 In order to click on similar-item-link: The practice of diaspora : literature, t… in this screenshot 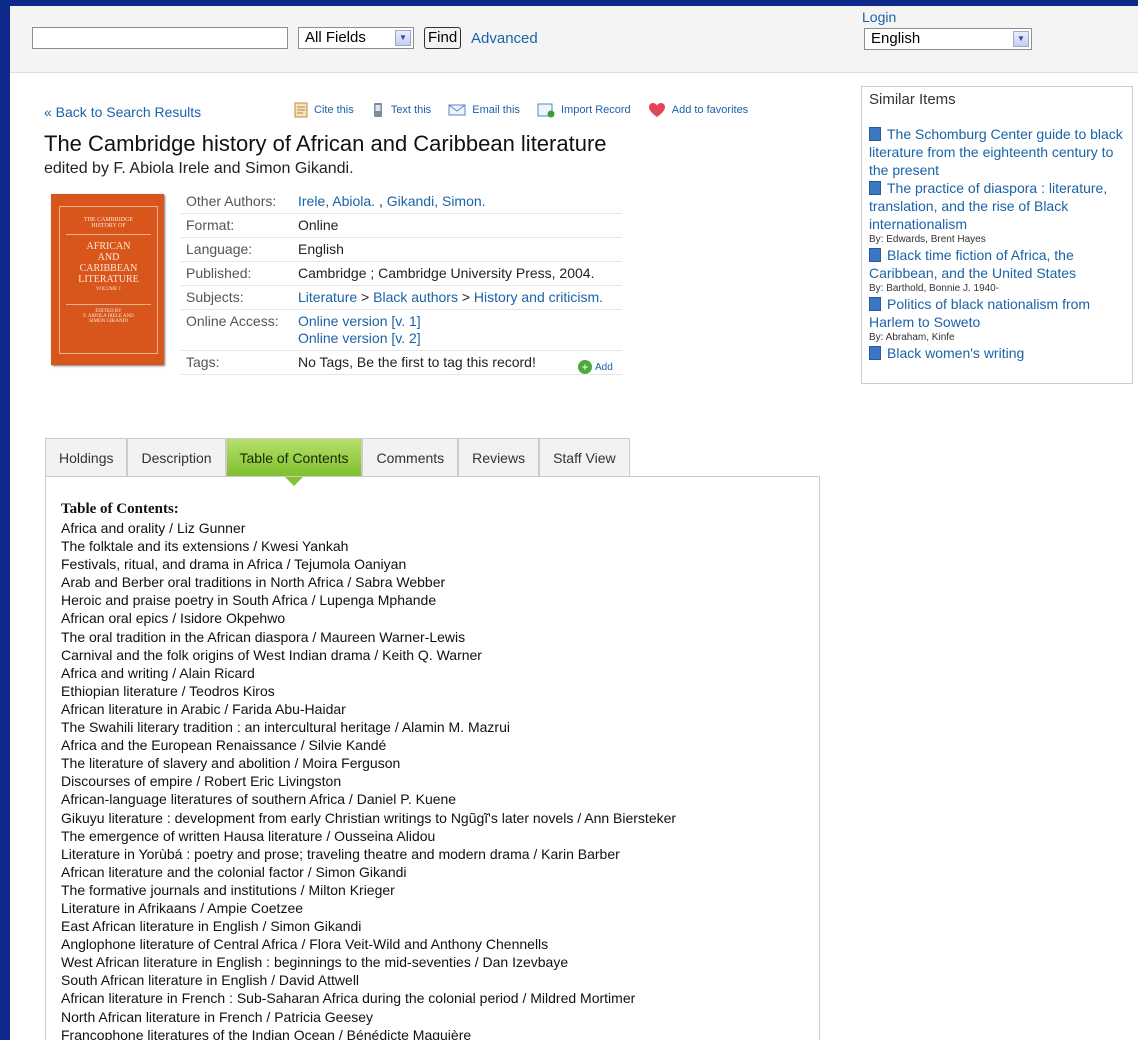, I will do `click(988, 206)`.